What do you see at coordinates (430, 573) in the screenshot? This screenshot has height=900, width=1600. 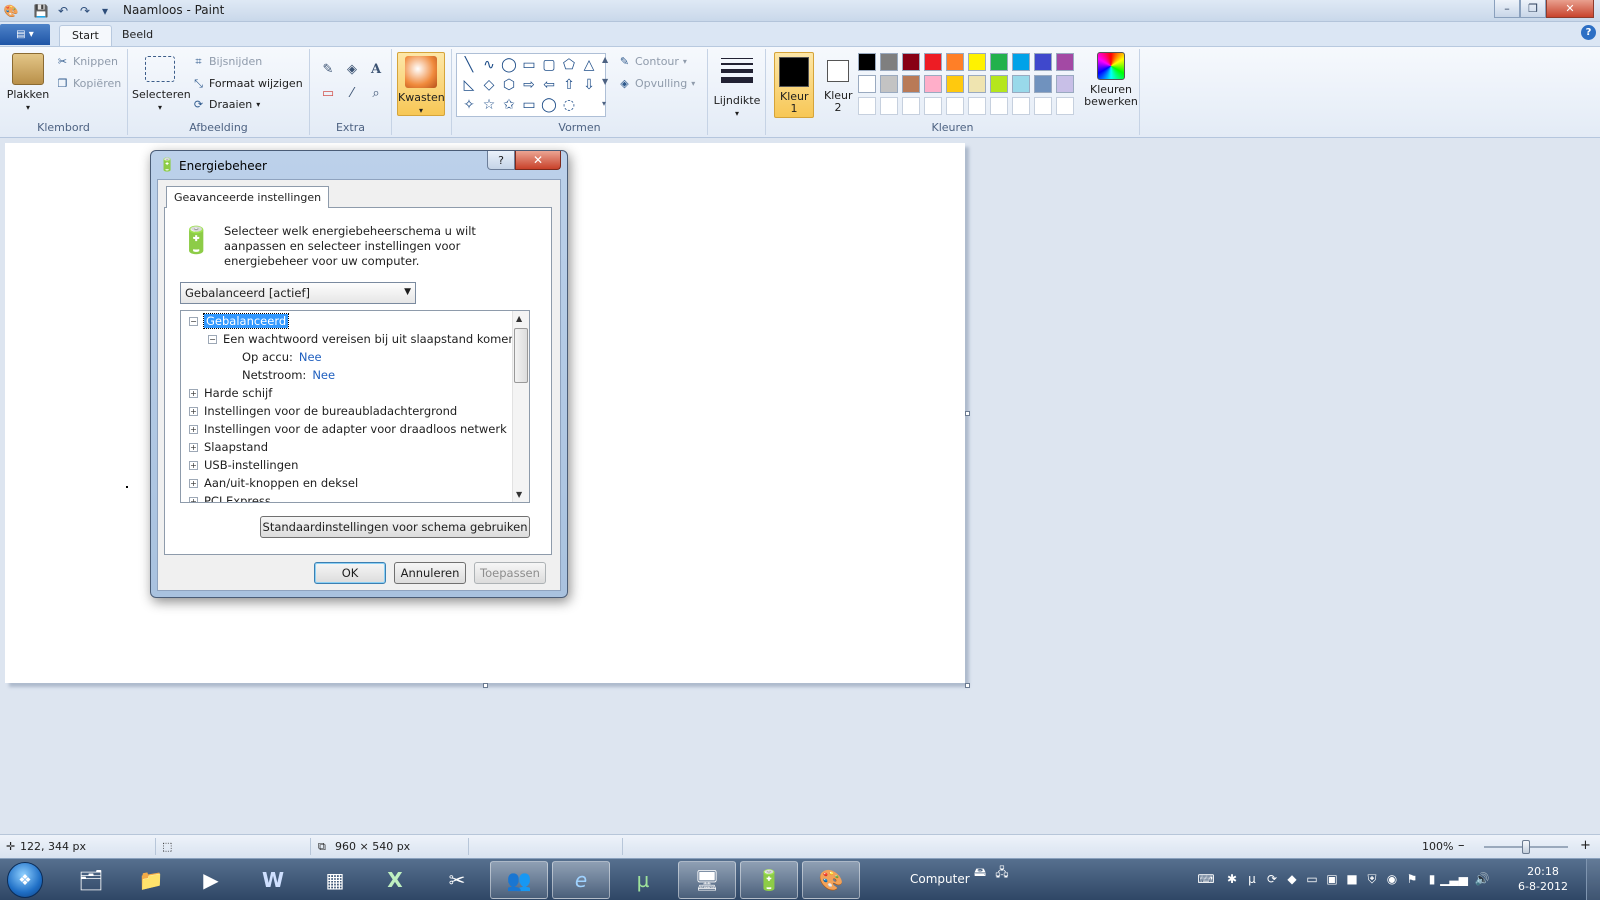 I see `cancel-button: Annuleren` at bounding box center [430, 573].